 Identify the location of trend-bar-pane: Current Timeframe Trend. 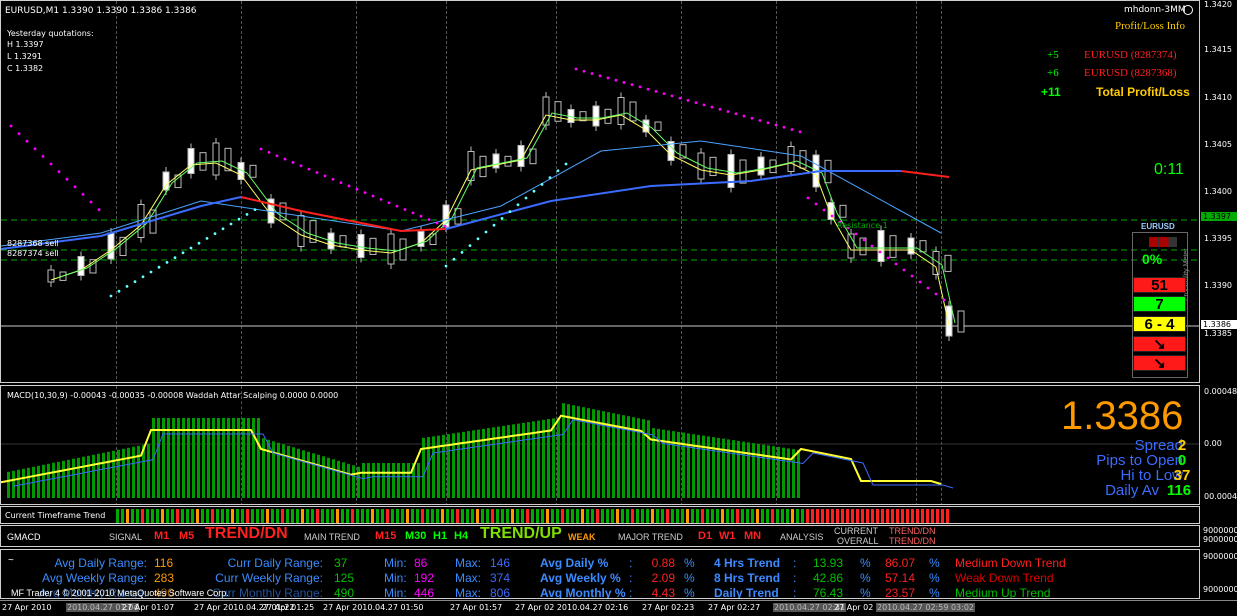
(600, 515).